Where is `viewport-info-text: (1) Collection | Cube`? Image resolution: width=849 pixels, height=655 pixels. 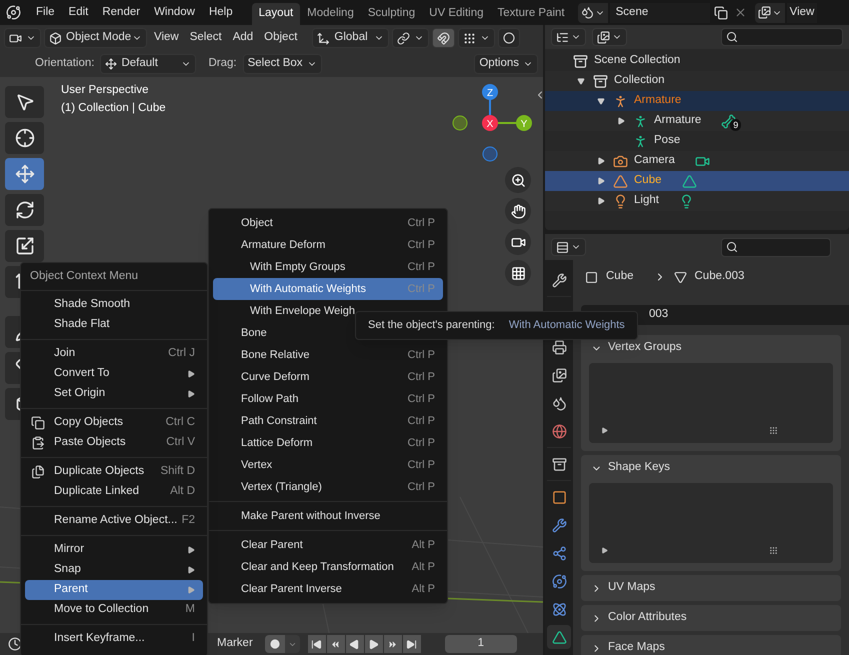
viewport-info-text: (1) Collection | Cube is located at coordinates (113, 108).